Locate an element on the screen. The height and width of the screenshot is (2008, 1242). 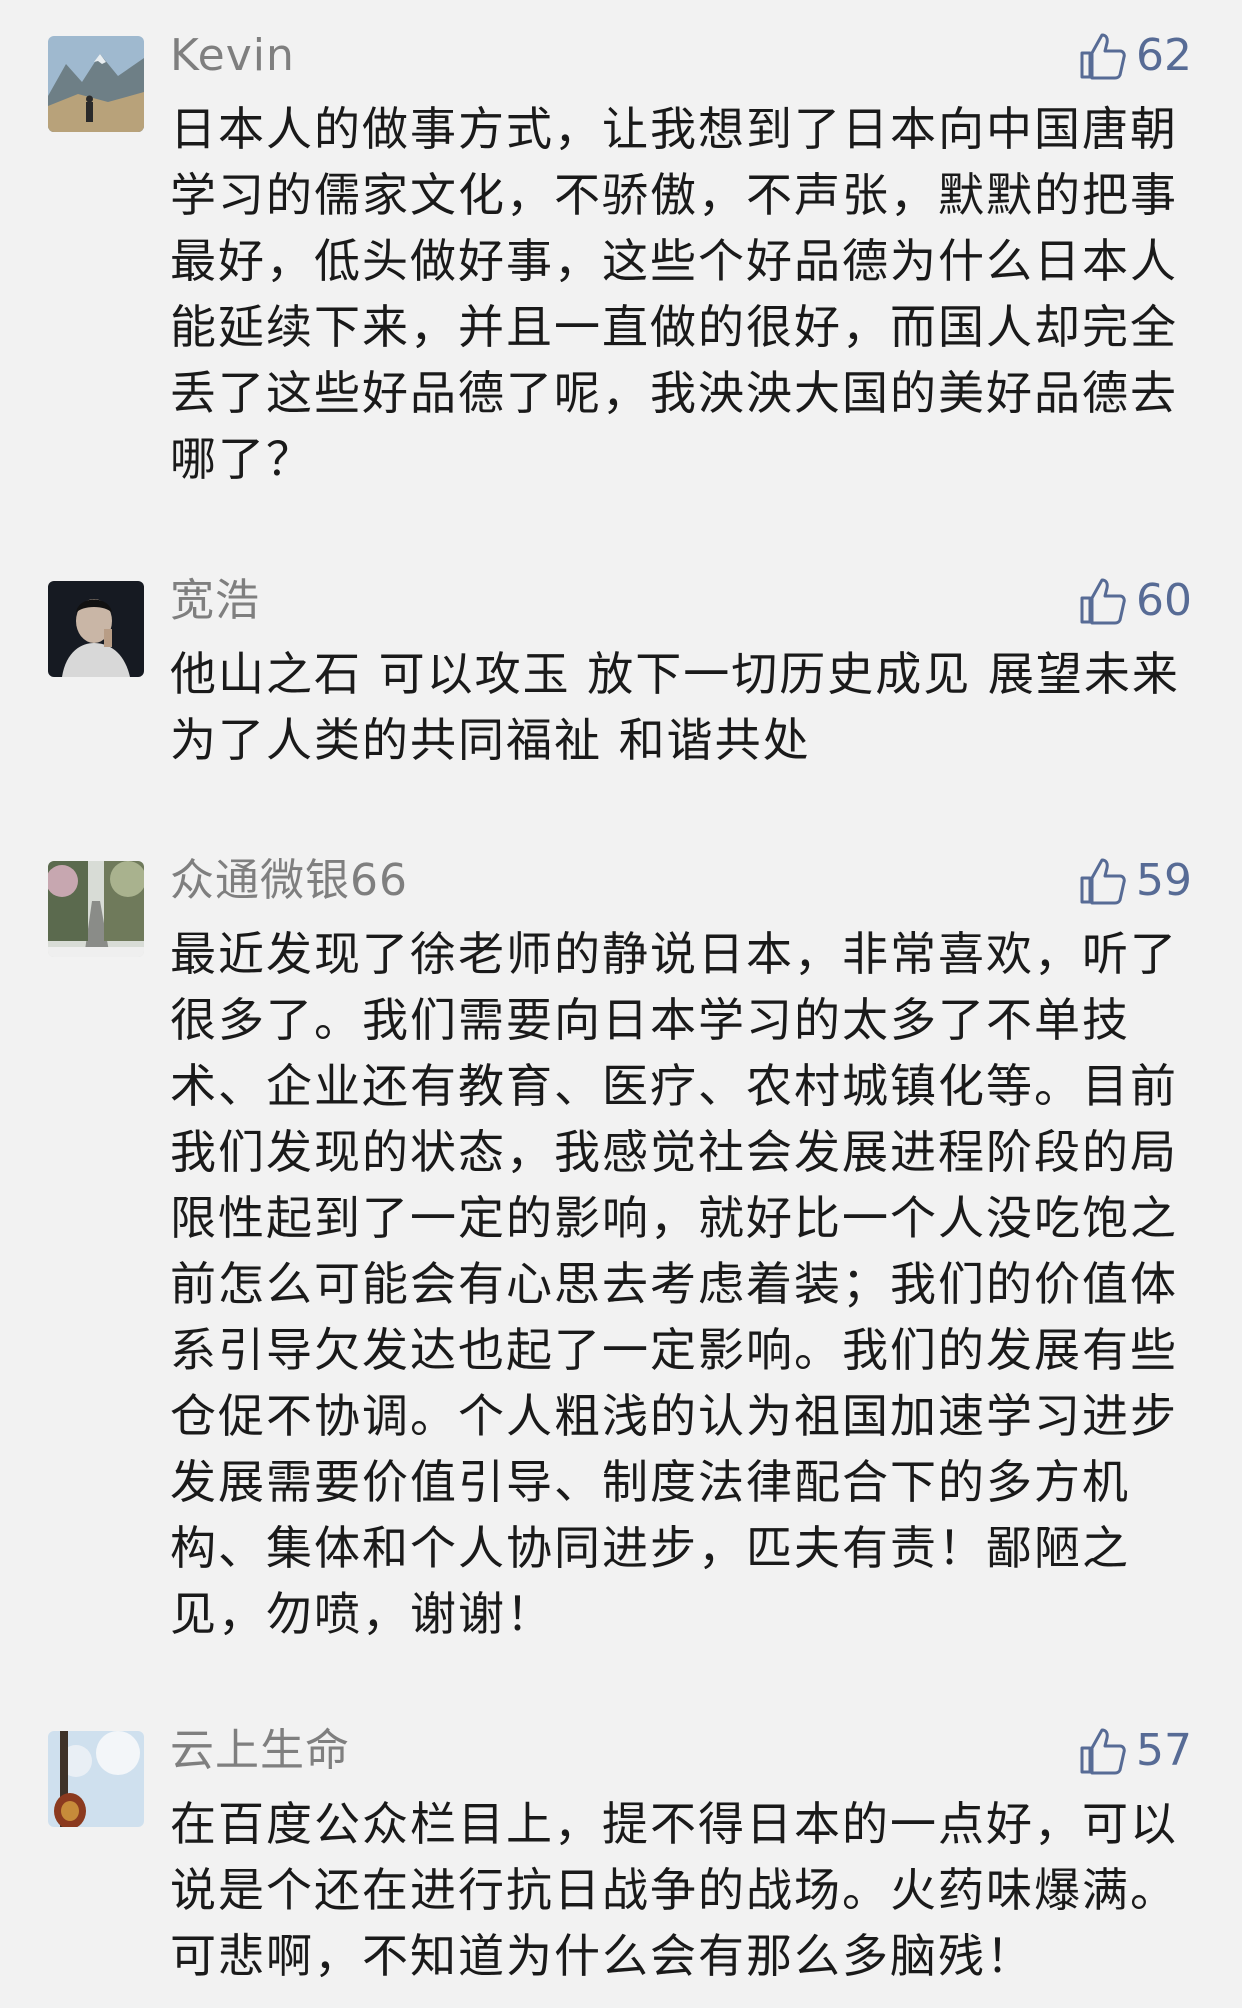
like-button: 60 is located at coordinates (1135, 601).